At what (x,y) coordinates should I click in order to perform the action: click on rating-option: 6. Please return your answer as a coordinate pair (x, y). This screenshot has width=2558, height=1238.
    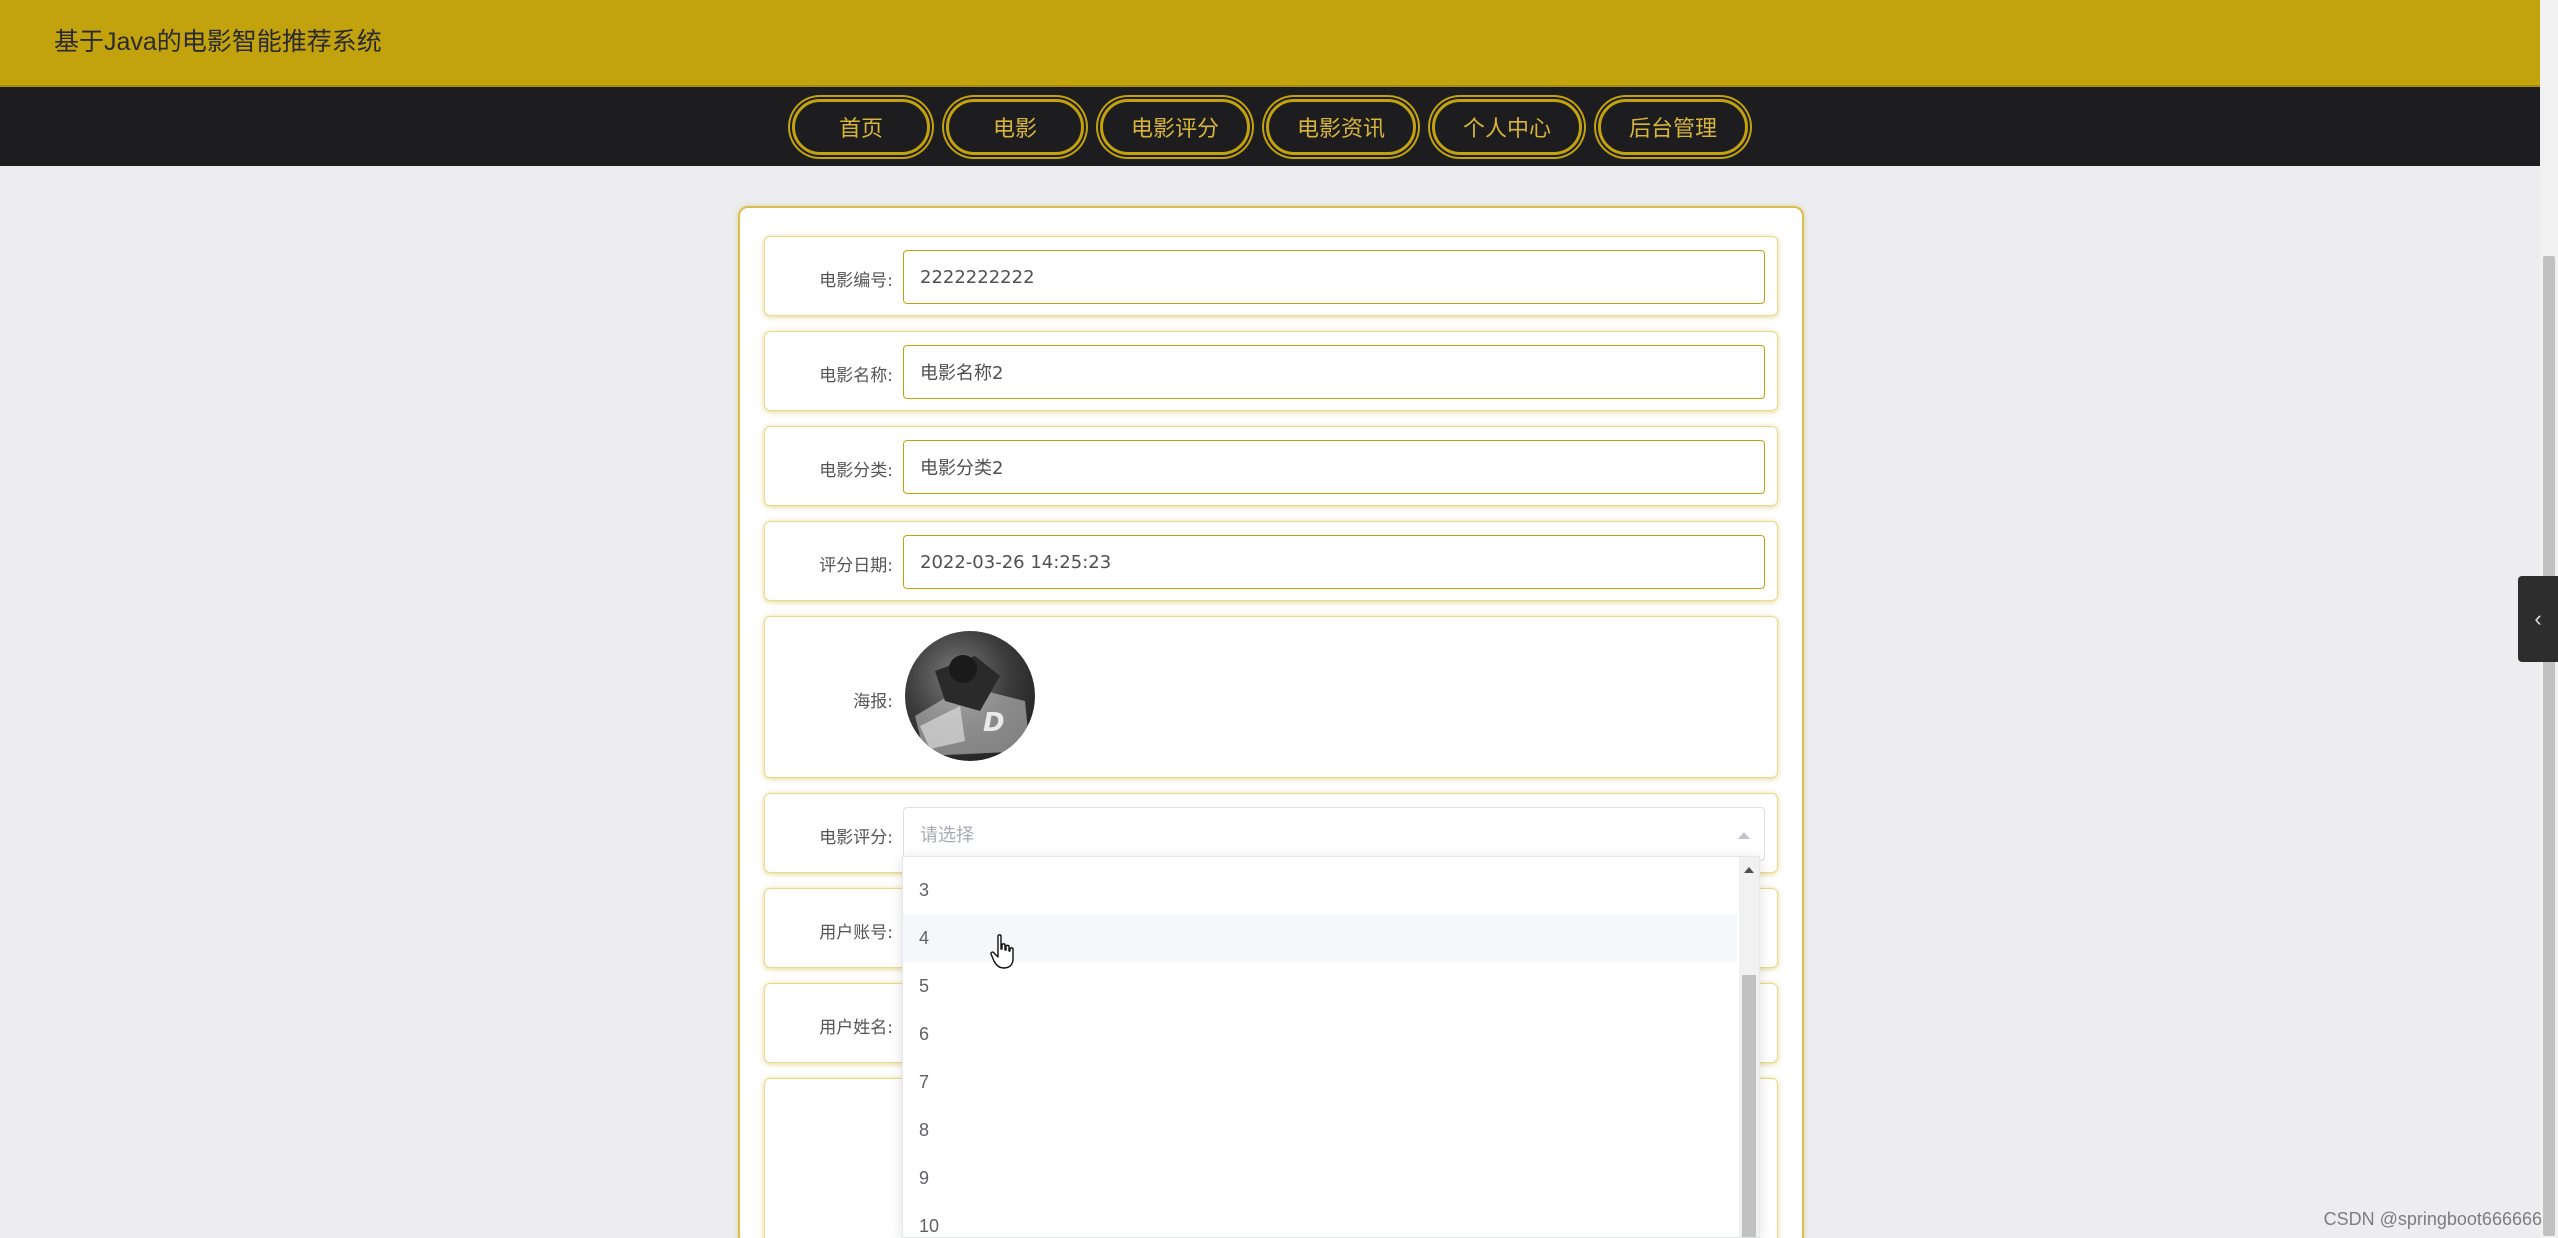
    Looking at the image, I should click on (1320, 1034).